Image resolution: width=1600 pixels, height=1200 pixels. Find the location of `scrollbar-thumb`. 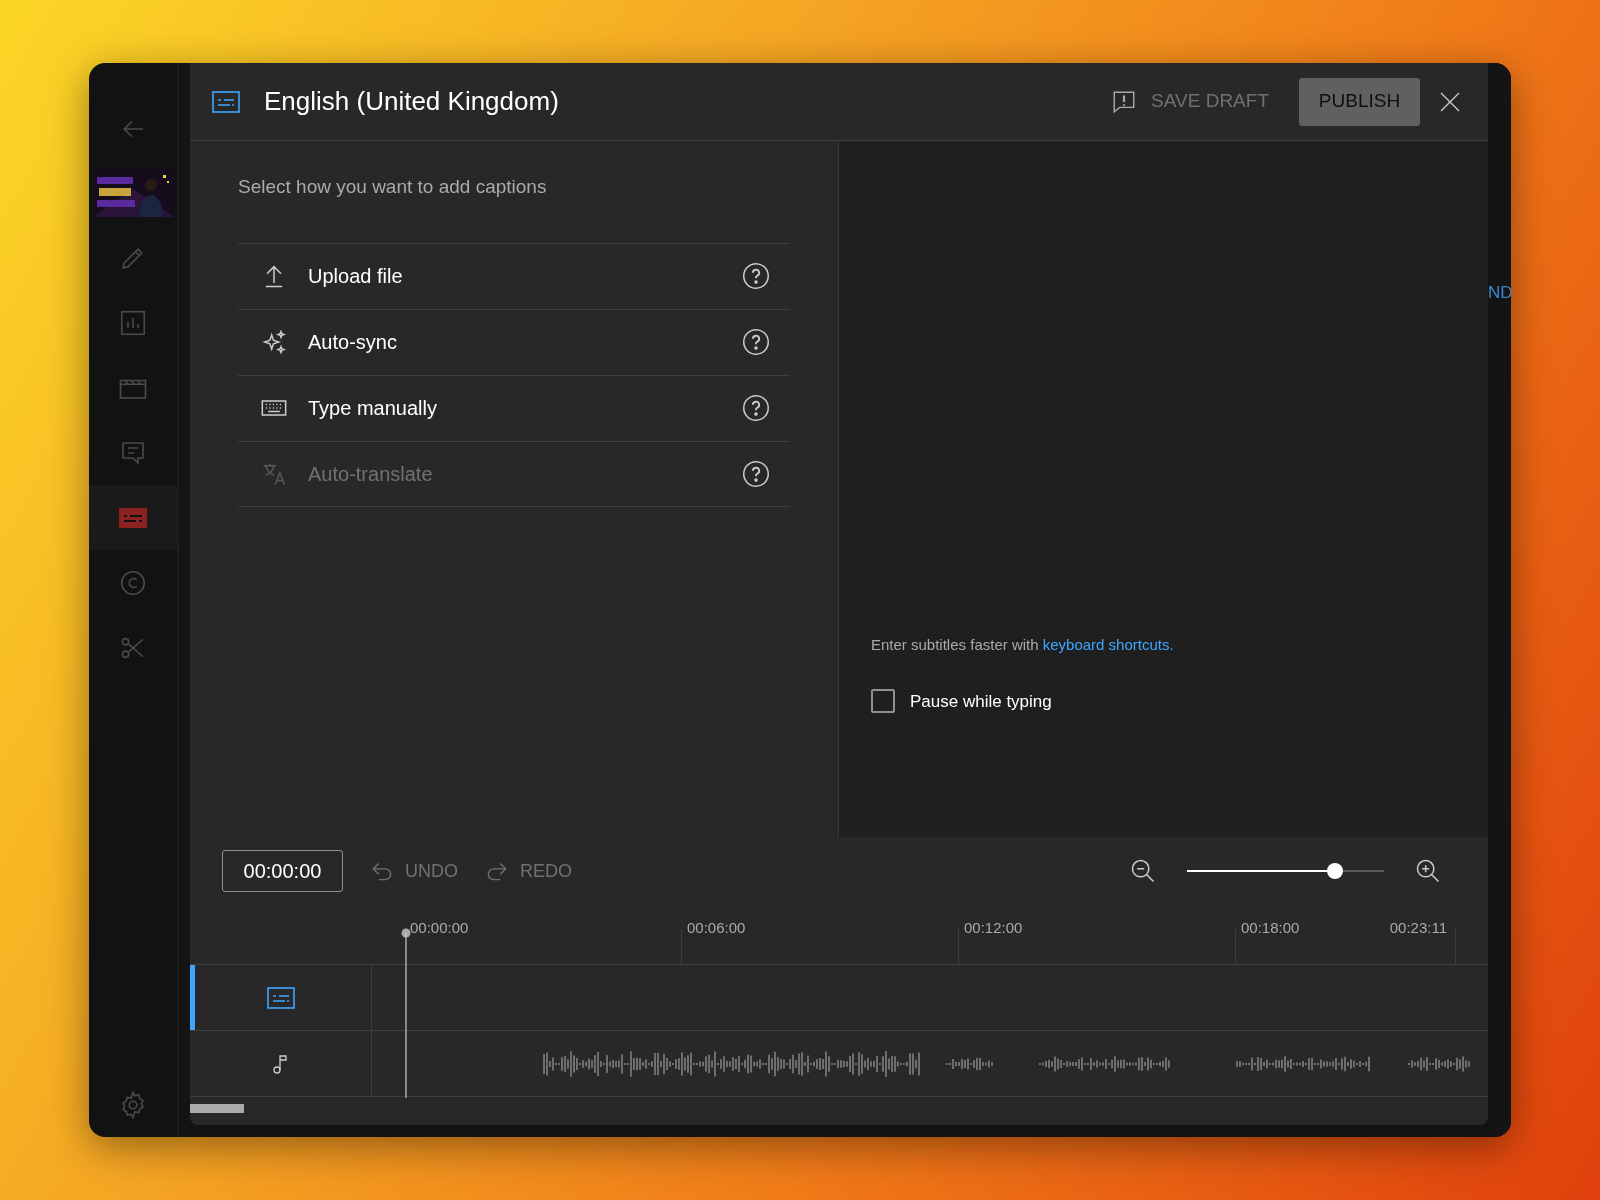

scrollbar-thumb is located at coordinates (217, 1108).